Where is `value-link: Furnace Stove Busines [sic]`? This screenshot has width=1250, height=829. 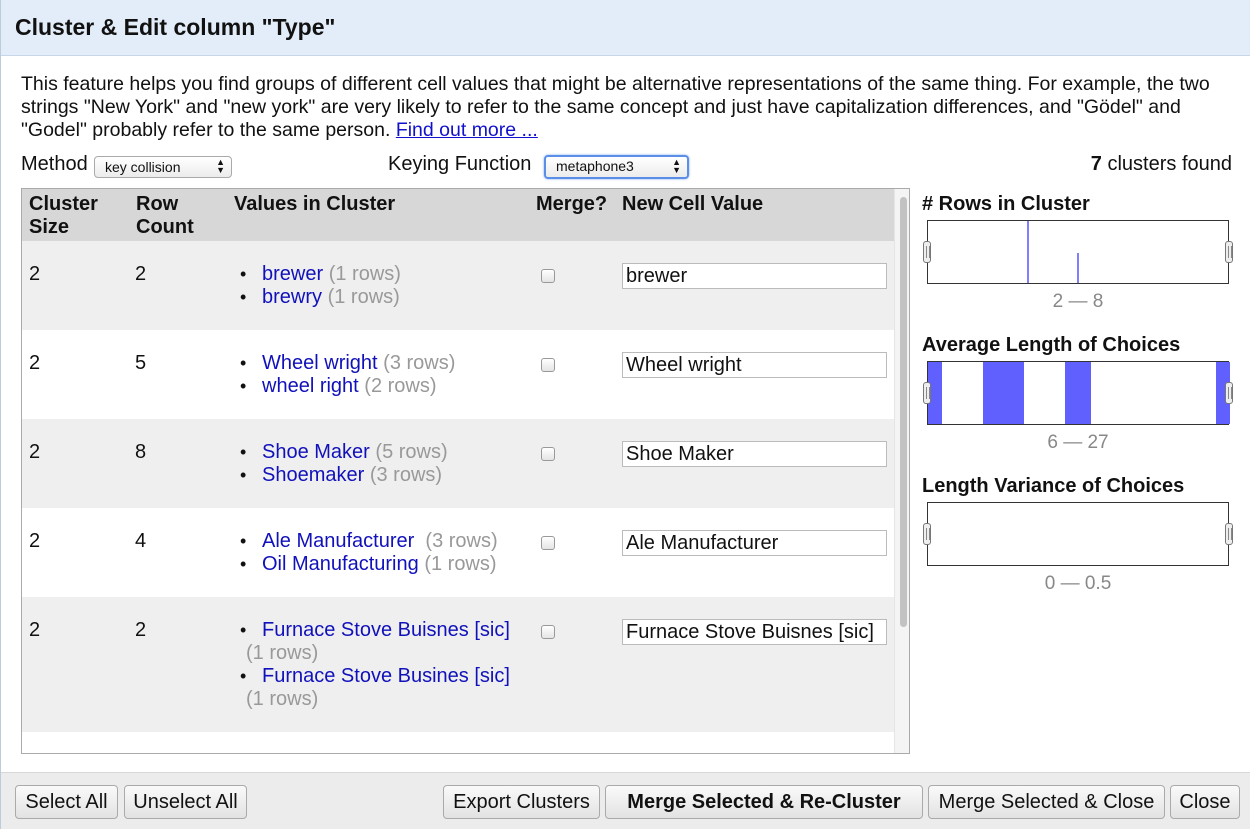 value-link: Furnace Stove Busines [sic] is located at coordinates (386, 676).